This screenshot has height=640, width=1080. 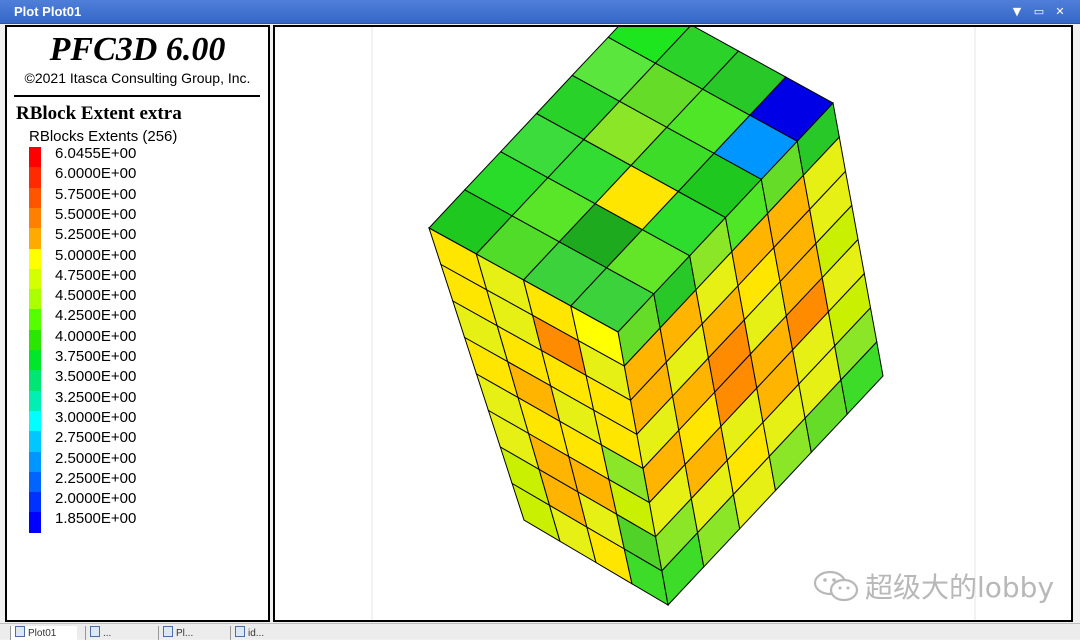 What do you see at coordinates (96, 397) in the screenshot?
I see `scale-label: 3.2500E+00` at bounding box center [96, 397].